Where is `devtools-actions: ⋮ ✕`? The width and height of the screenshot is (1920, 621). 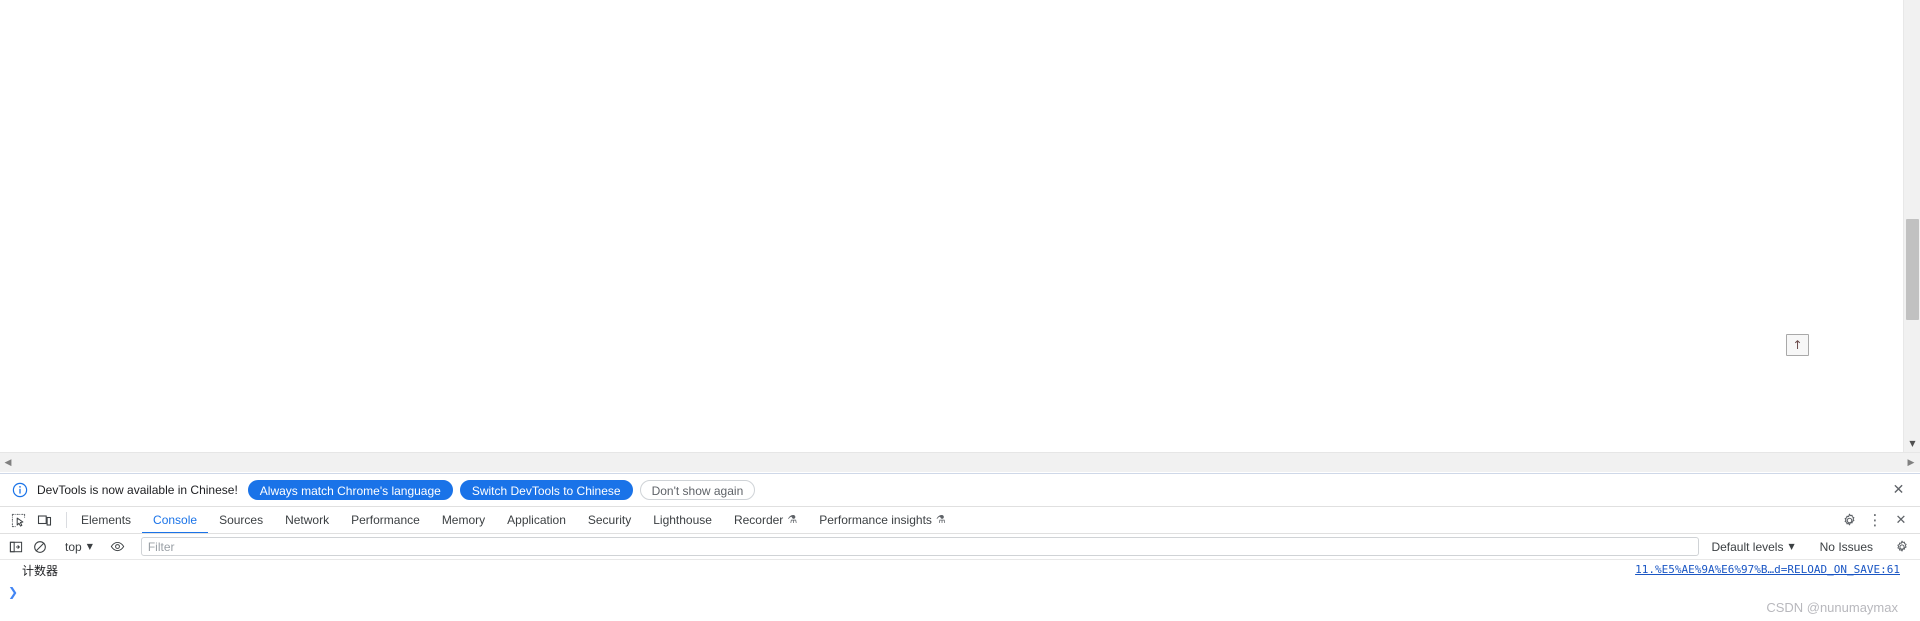
devtools-actions: ⋮ ✕ is located at coordinates (1874, 520).